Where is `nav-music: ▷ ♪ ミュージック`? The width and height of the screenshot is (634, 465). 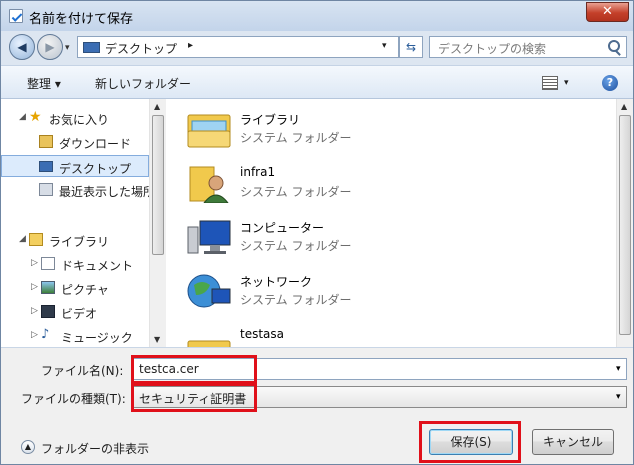
nav-music: ▷ ♪ ミュージック is located at coordinates (75, 336).